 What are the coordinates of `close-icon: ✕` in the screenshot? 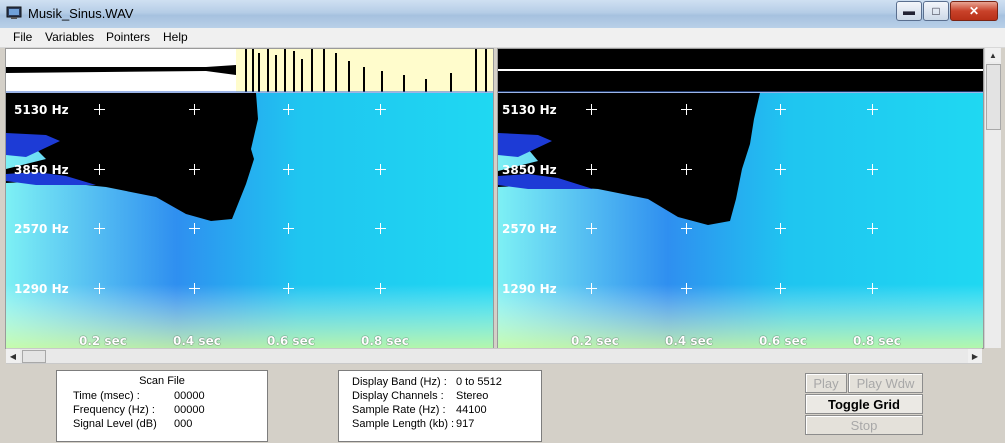 It's located at (974, 11).